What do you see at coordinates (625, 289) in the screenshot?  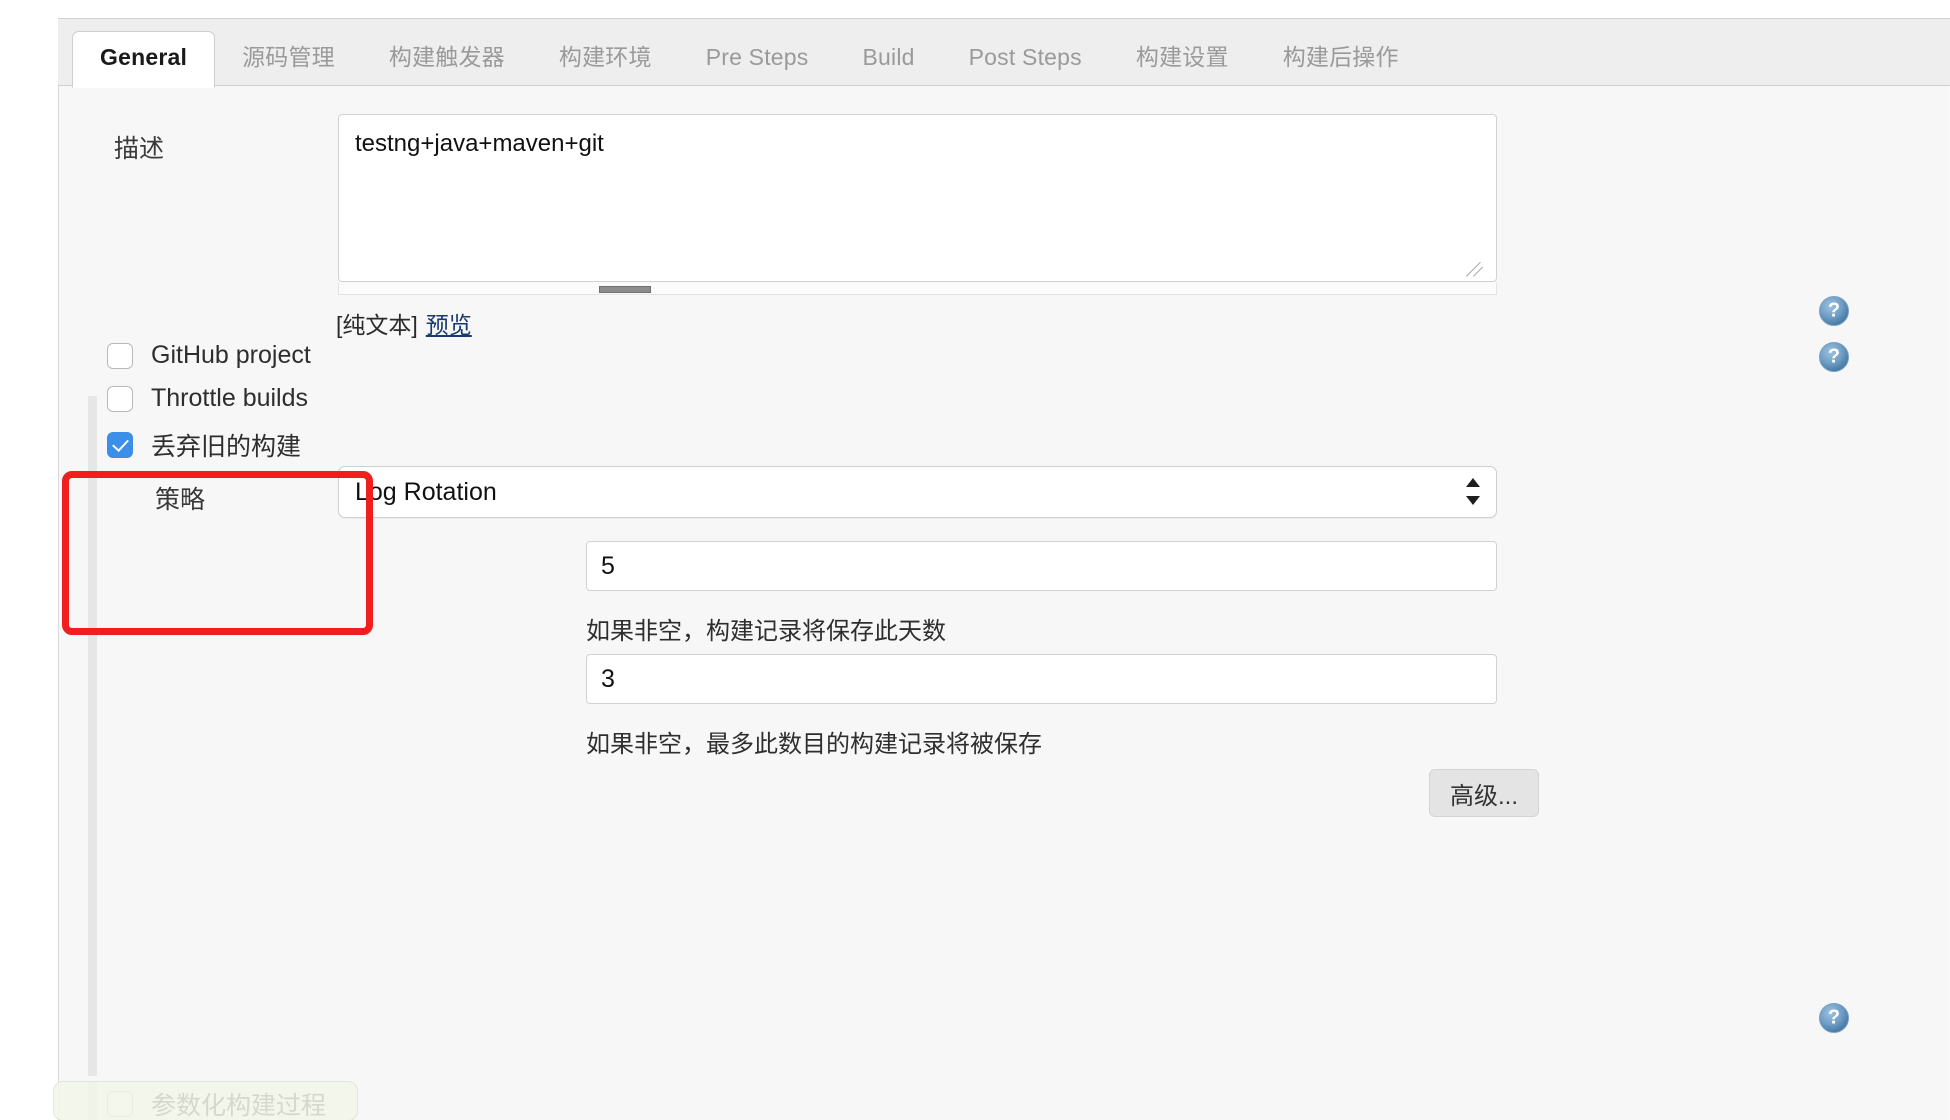 I see `description-scrollbar-thumb` at bounding box center [625, 289].